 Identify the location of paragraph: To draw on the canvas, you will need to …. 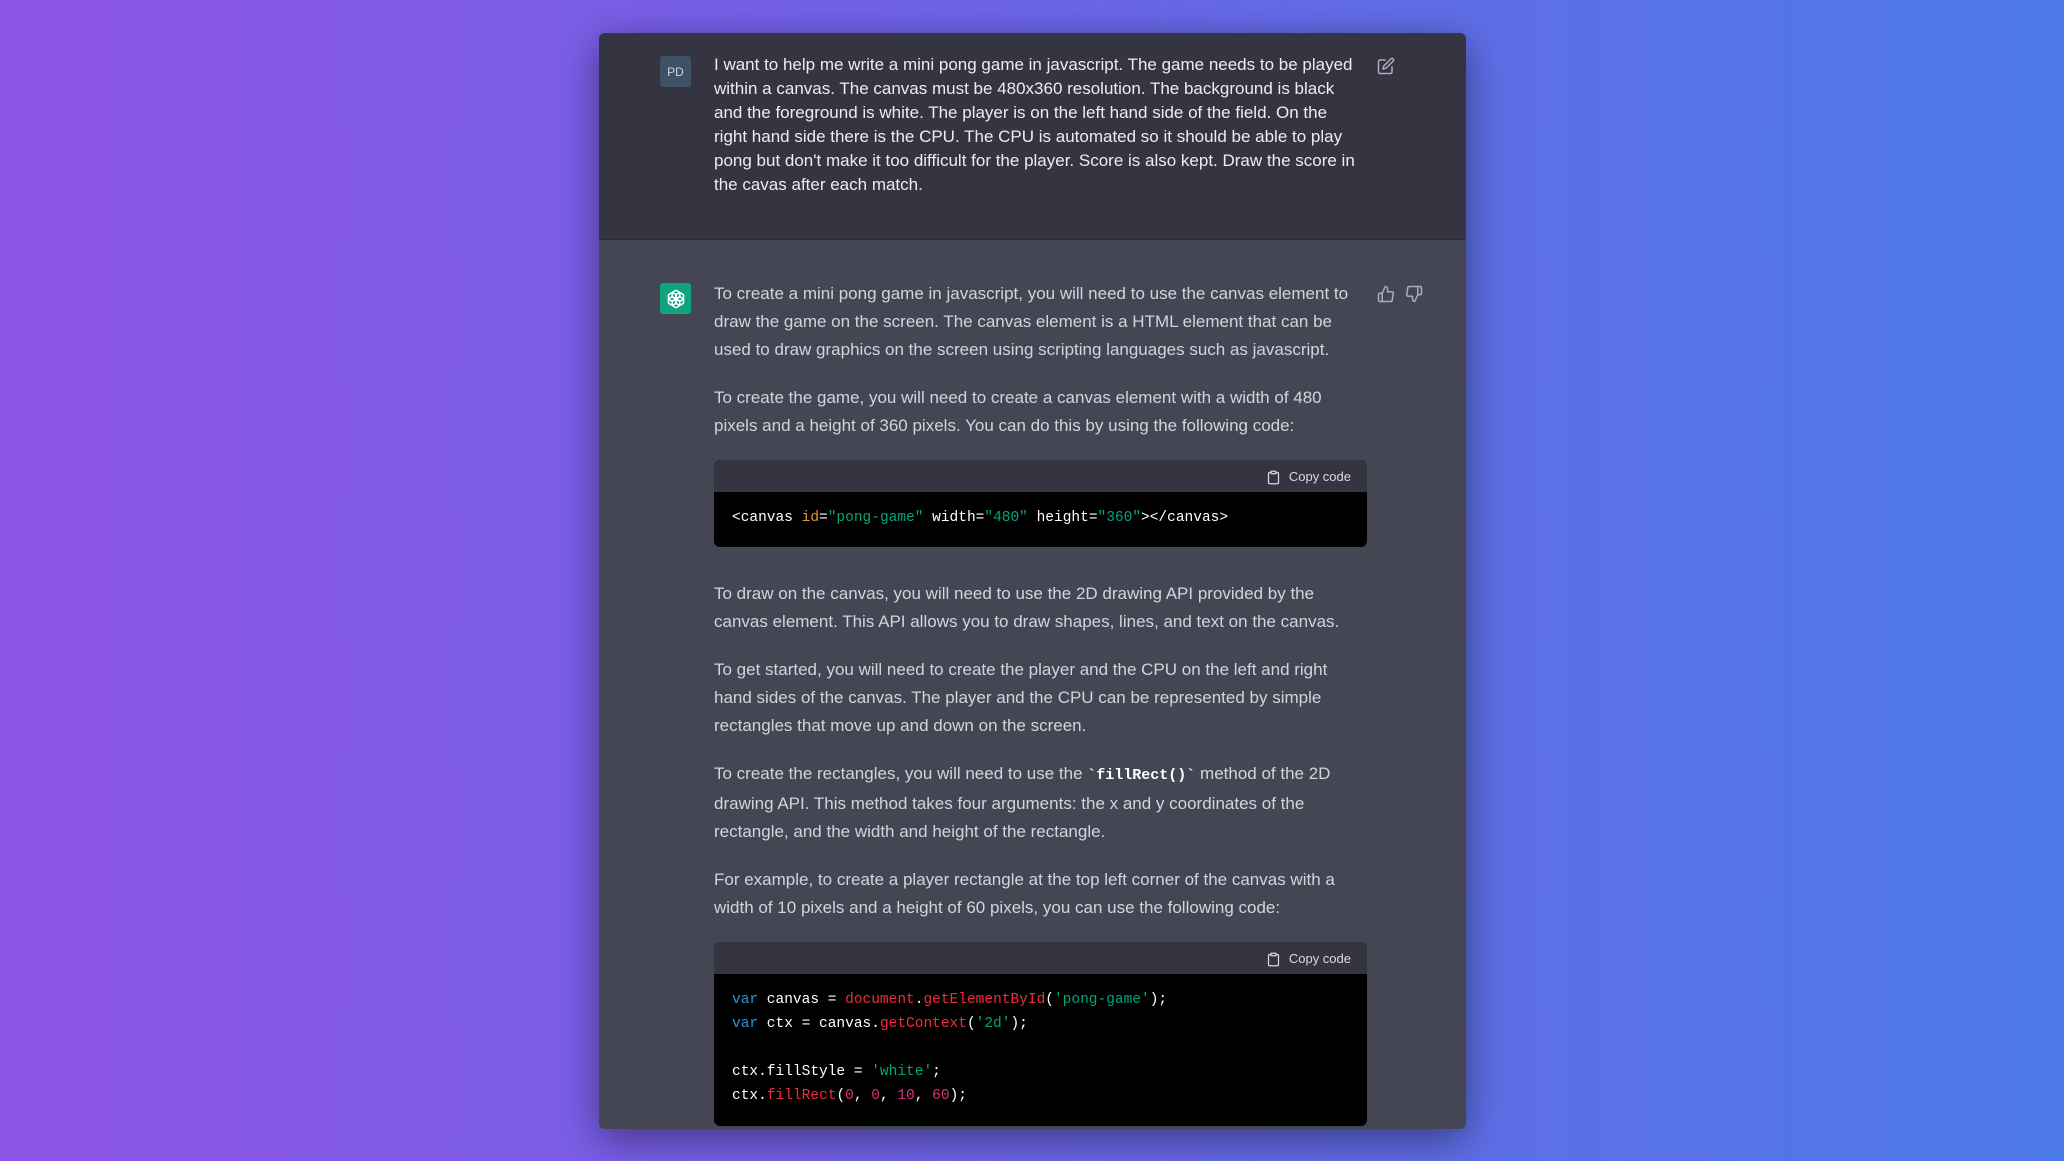
(1027, 607).